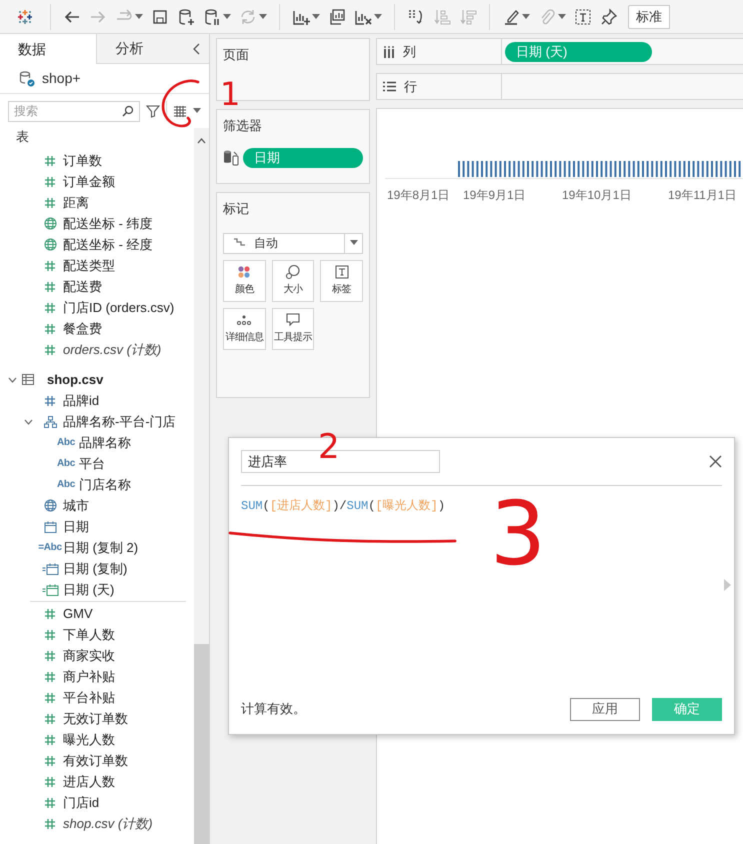  Describe the element at coordinates (244, 272) in the screenshot. I see `color-dots-icon` at that location.